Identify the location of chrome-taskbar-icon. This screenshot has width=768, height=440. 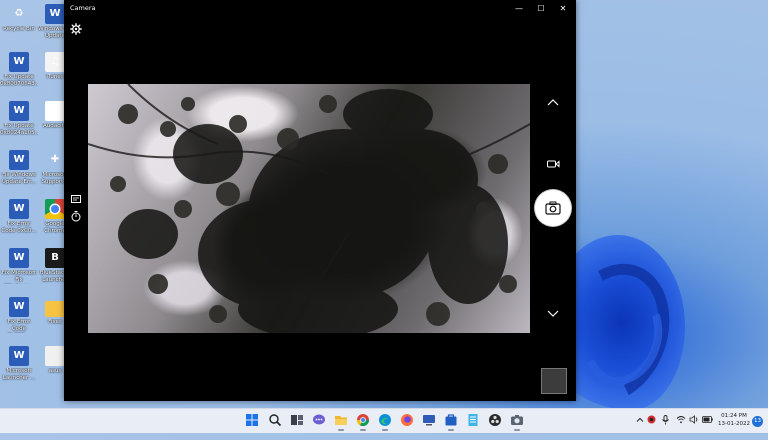
(363, 422).